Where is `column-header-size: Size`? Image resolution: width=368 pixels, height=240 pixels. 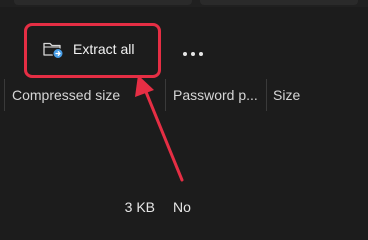 column-header-size: Size is located at coordinates (286, 95).